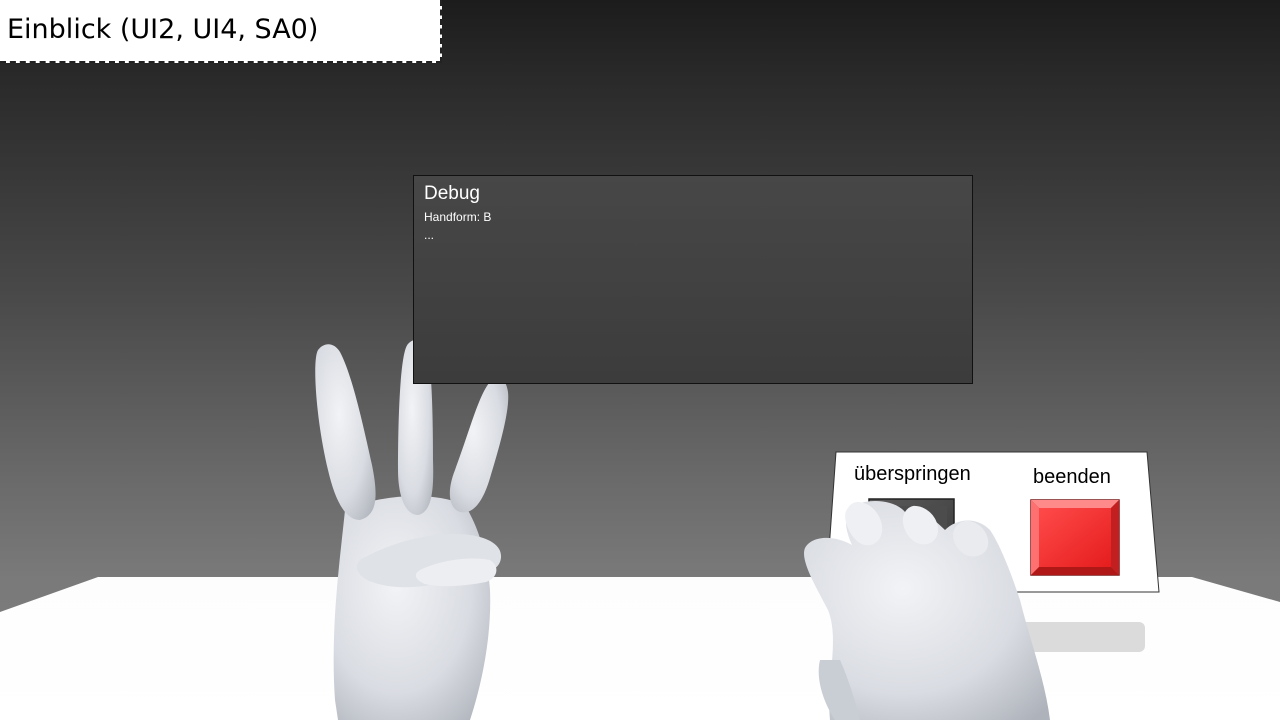 The width and height of the screenshot is (1280, 720). I want to click on end-button, so click(1075, 537).